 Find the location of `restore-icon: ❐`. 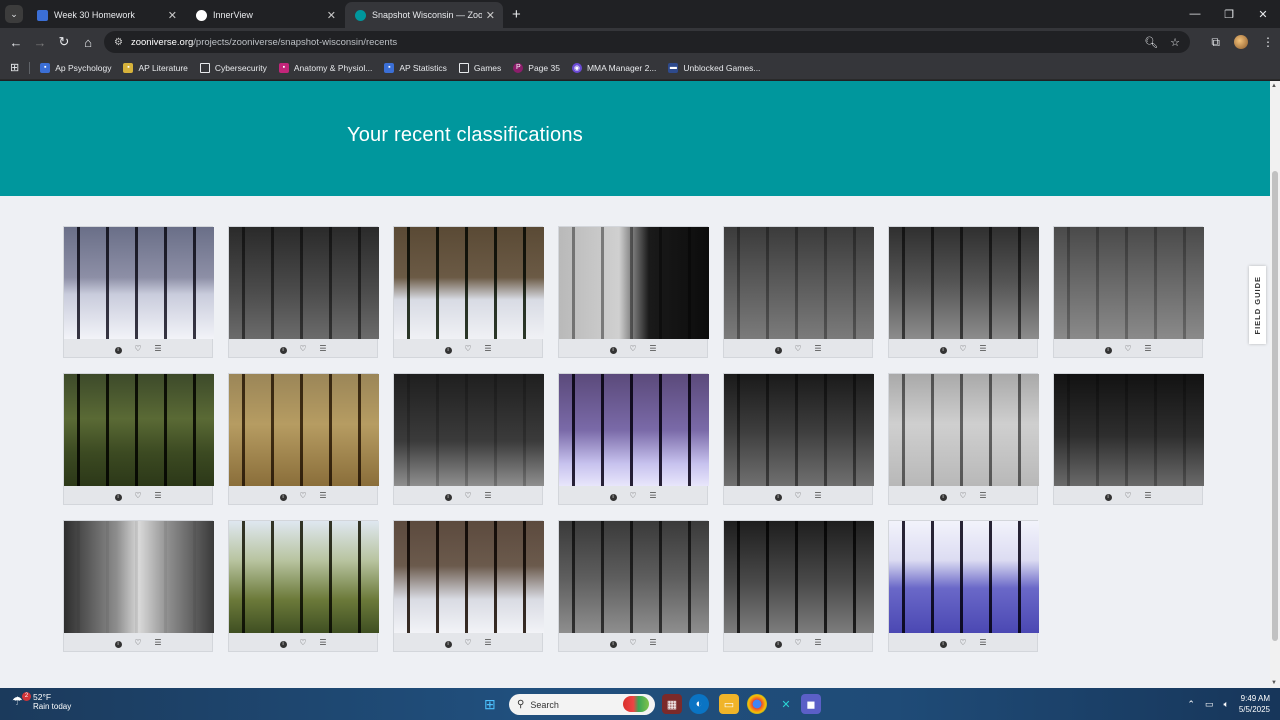

restore-icon: ❐ is located at coordinates (1229, 14).